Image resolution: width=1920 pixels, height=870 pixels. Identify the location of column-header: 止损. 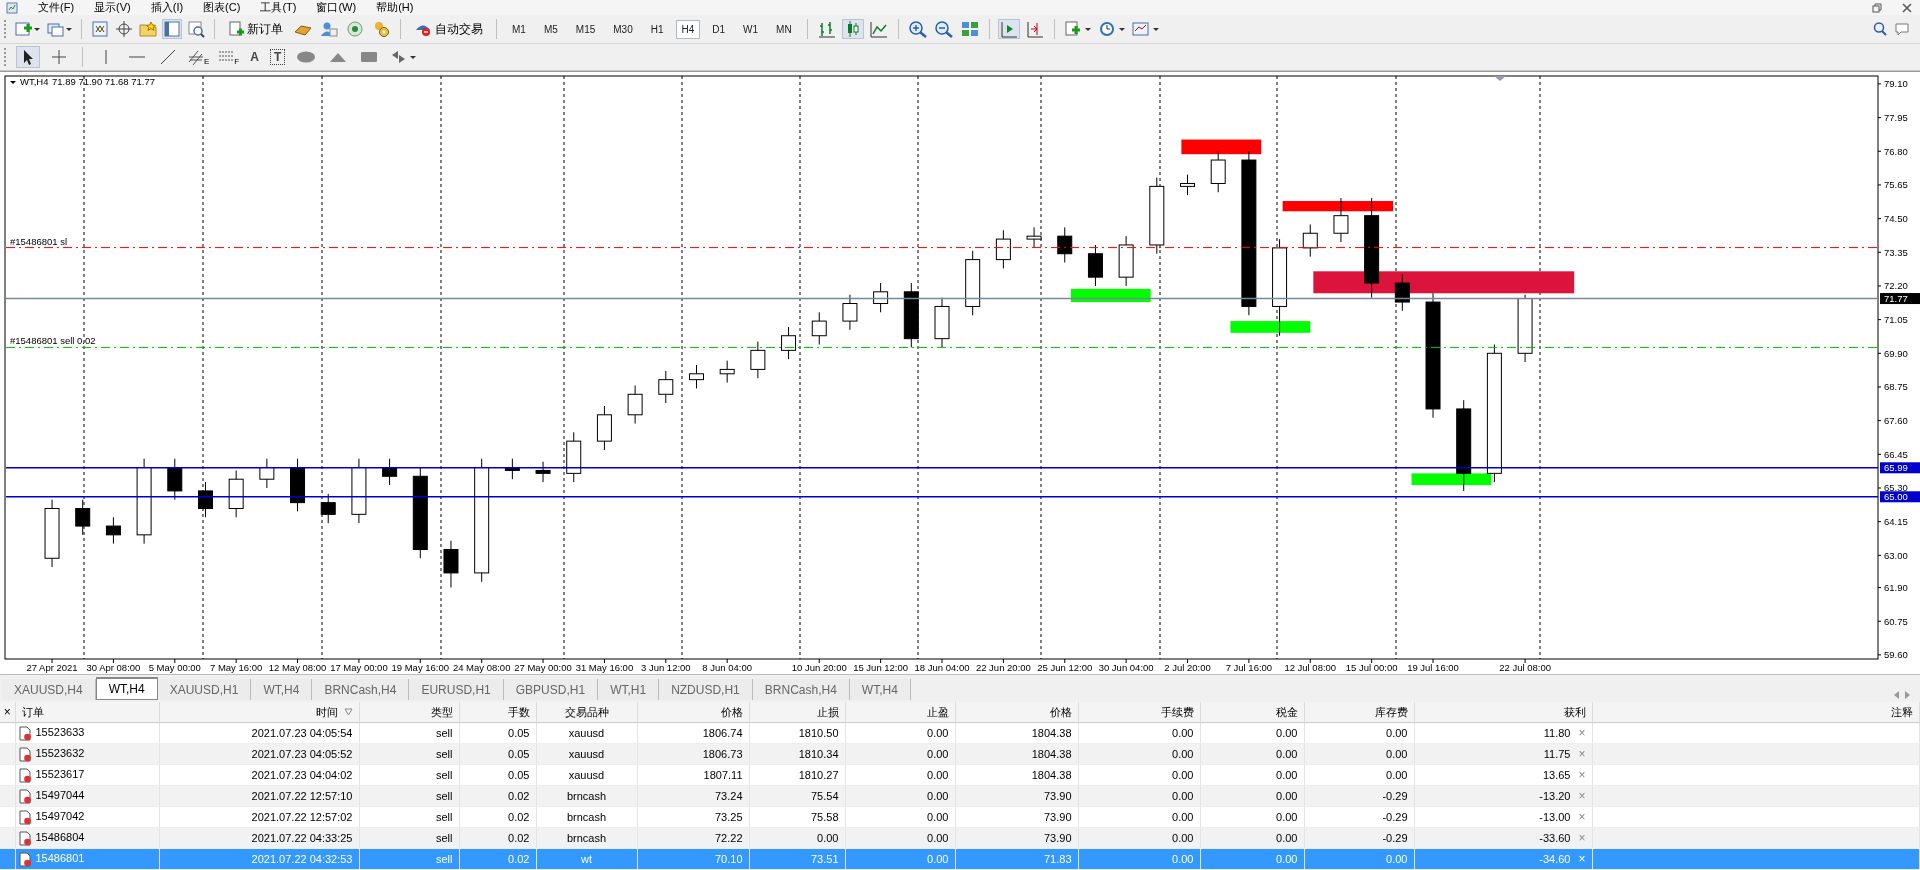
(827, 711).